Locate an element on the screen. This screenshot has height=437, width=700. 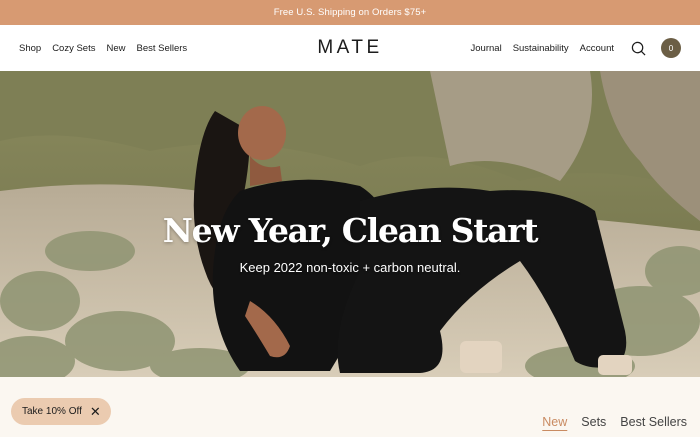
cart-button: 0 is located at coordinates (671, 48).